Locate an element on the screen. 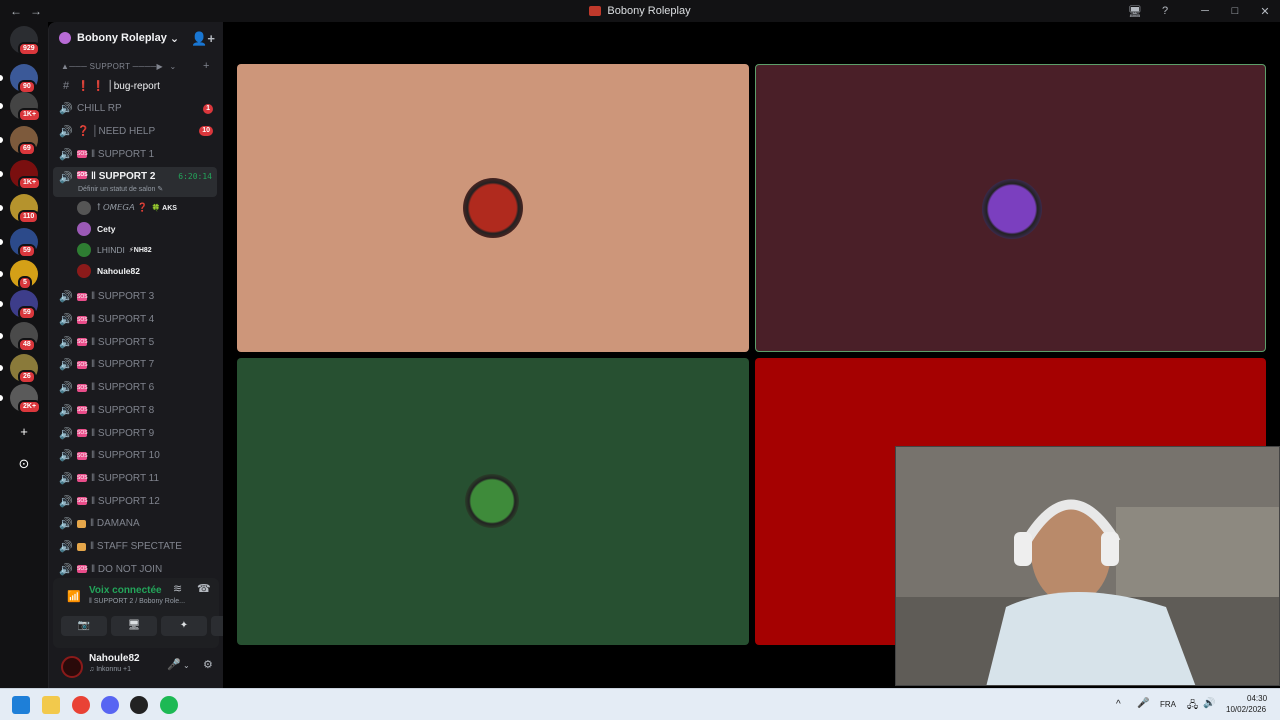  unread-badge: 69 is located at coordinates (27, 149).